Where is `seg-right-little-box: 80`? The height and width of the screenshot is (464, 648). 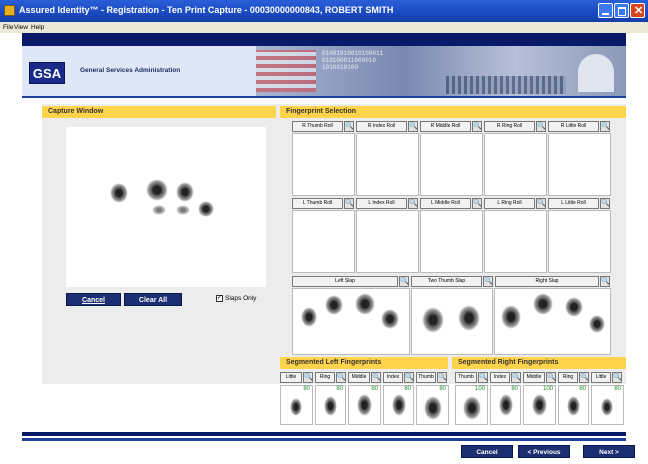
seg-right-little-box: 80 is located at coordinates (607, 405).